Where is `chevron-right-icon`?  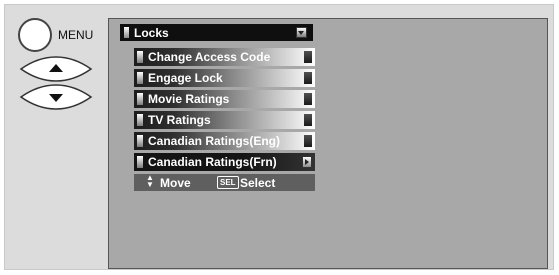
chevron-right-icon is located at coordinates (307, 162).